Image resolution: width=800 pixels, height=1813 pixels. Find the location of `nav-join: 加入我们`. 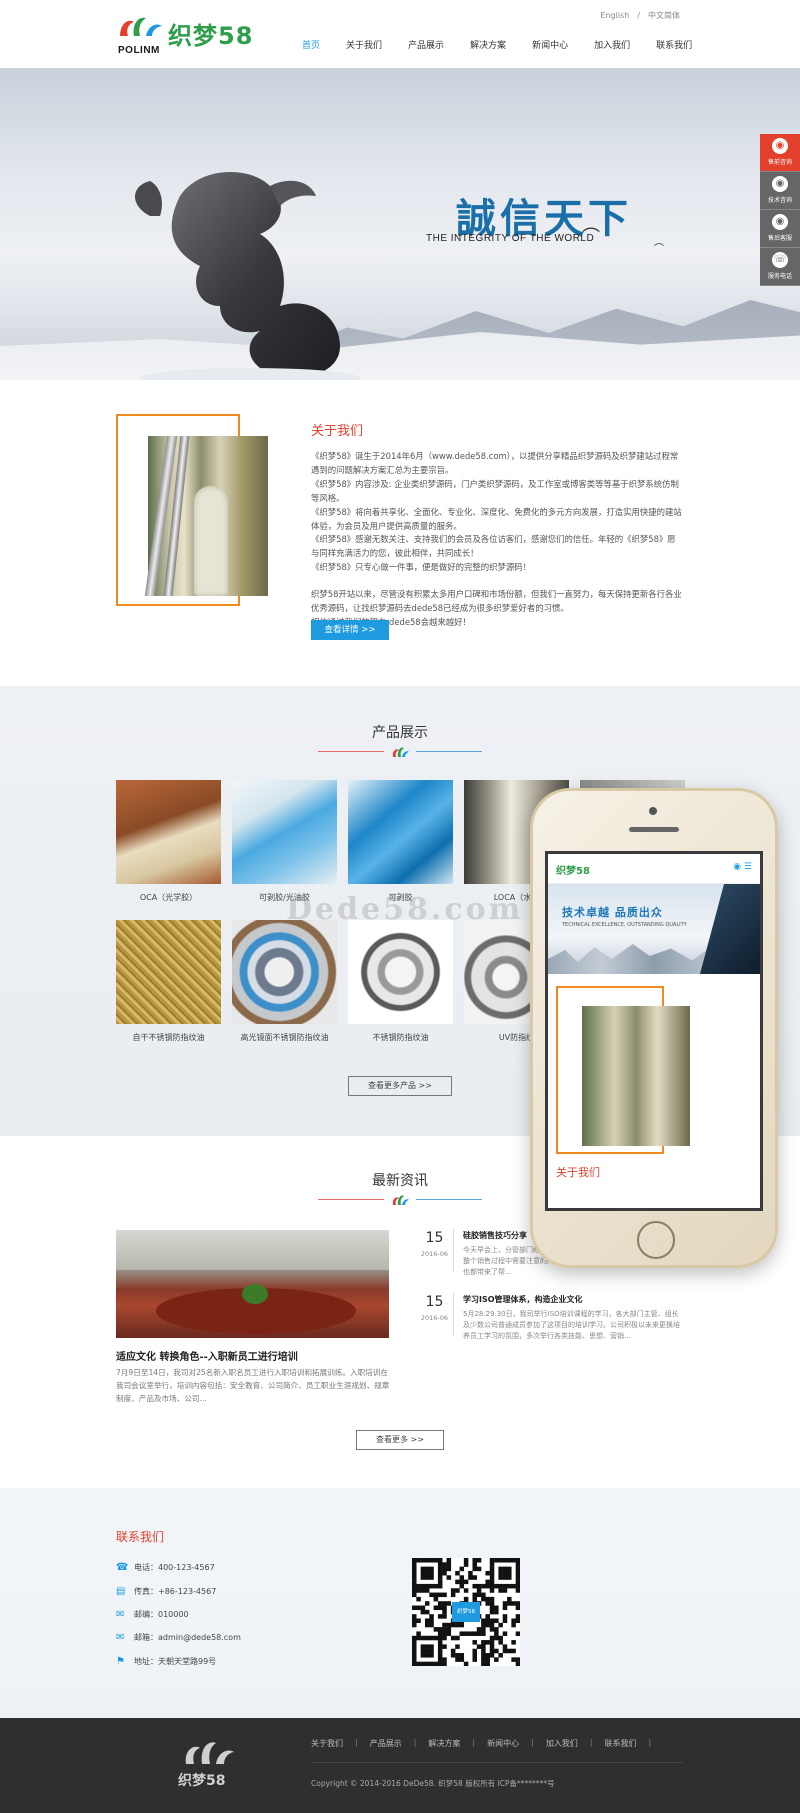

nav-join: 加入我们 is located at coordinates (612, 47).